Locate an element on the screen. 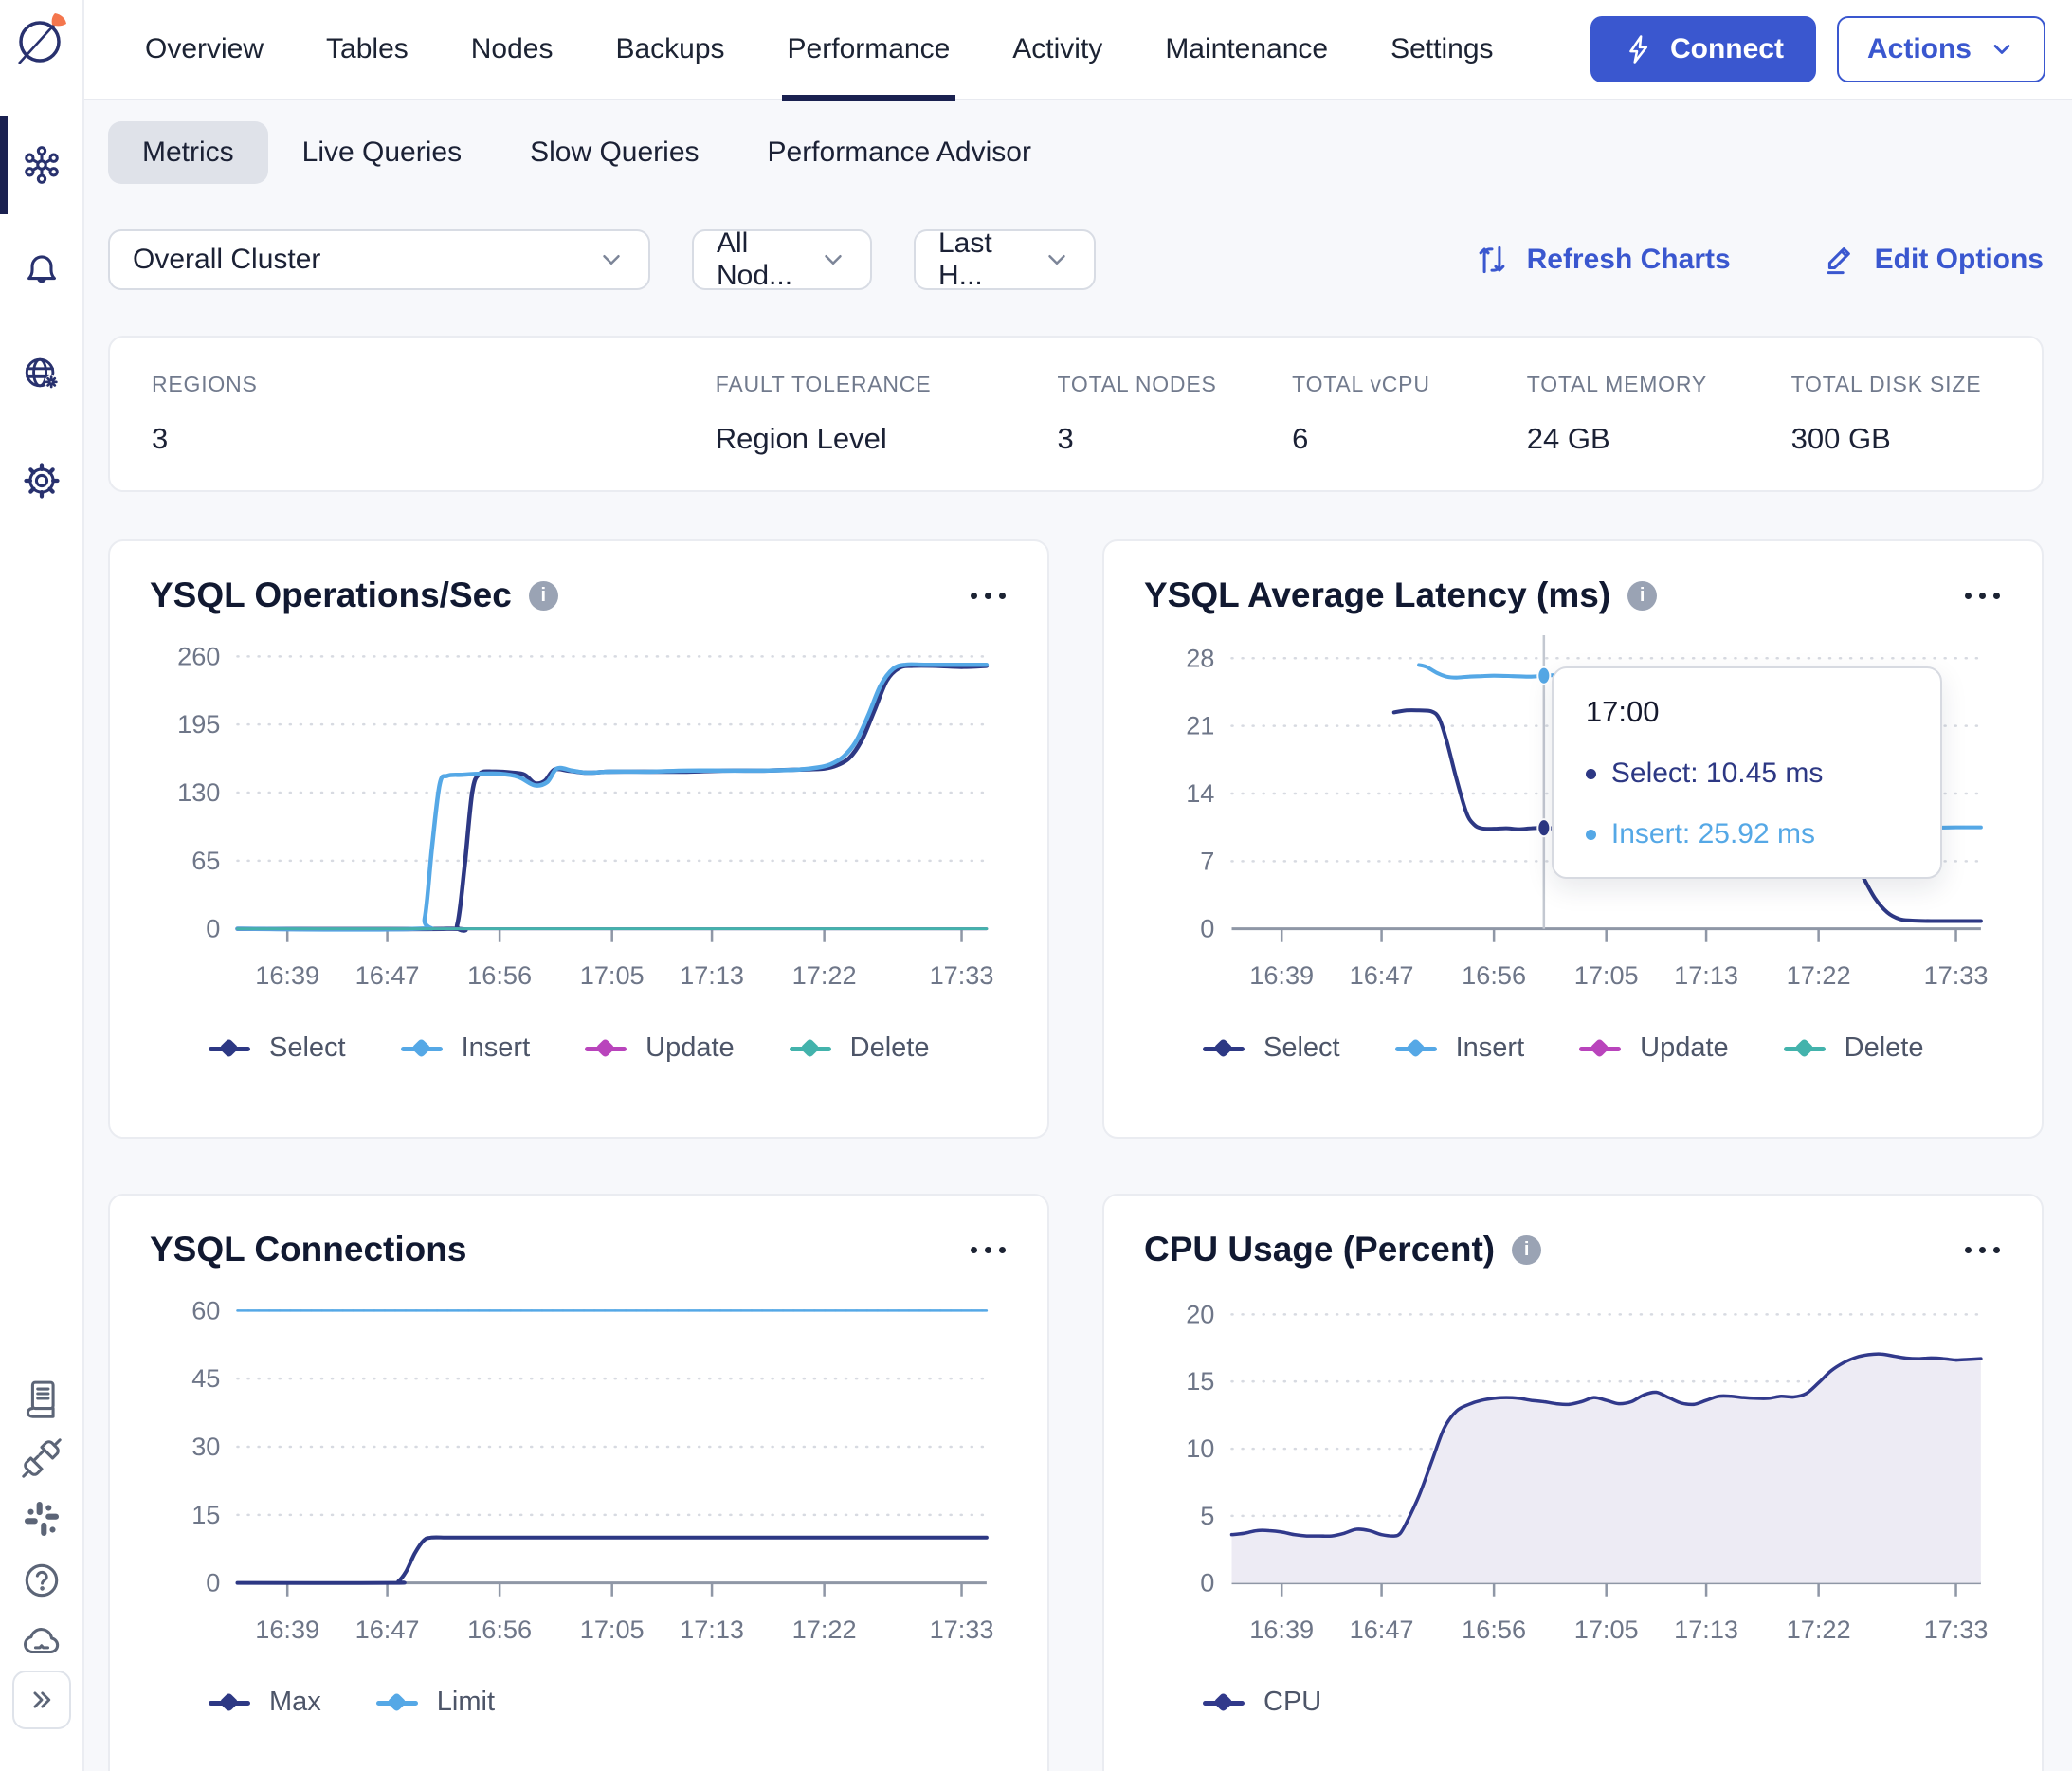  connect-button: Connect is located at coordinates (1703, 49).